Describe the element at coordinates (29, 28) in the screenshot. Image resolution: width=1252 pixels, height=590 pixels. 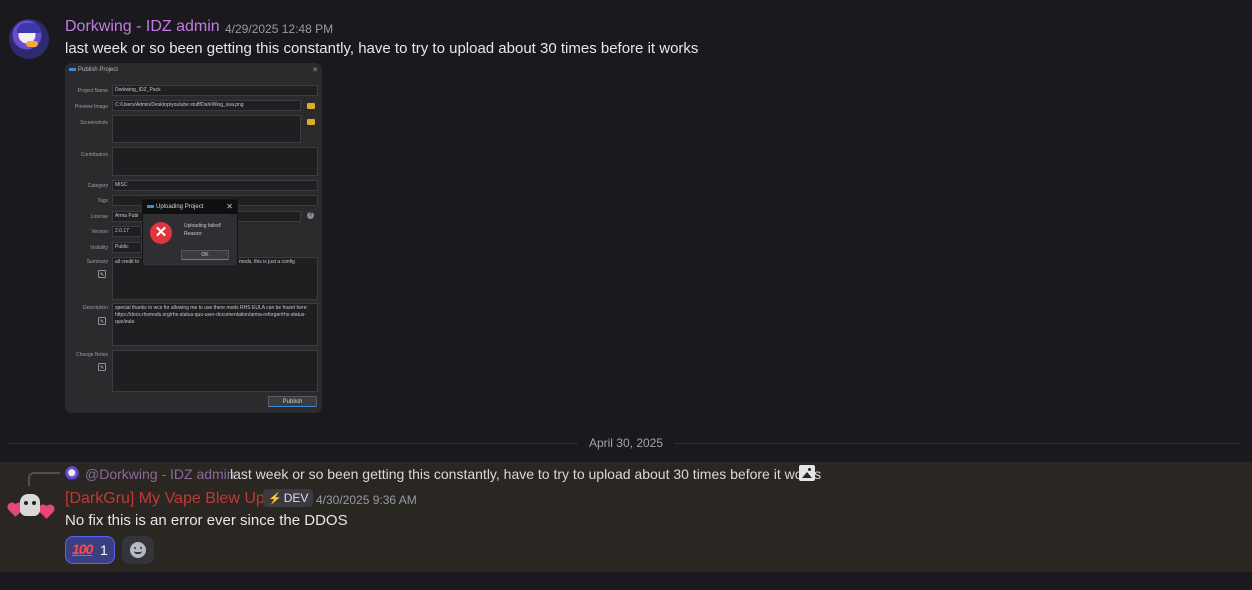
I see `avatar-hat` at that location.